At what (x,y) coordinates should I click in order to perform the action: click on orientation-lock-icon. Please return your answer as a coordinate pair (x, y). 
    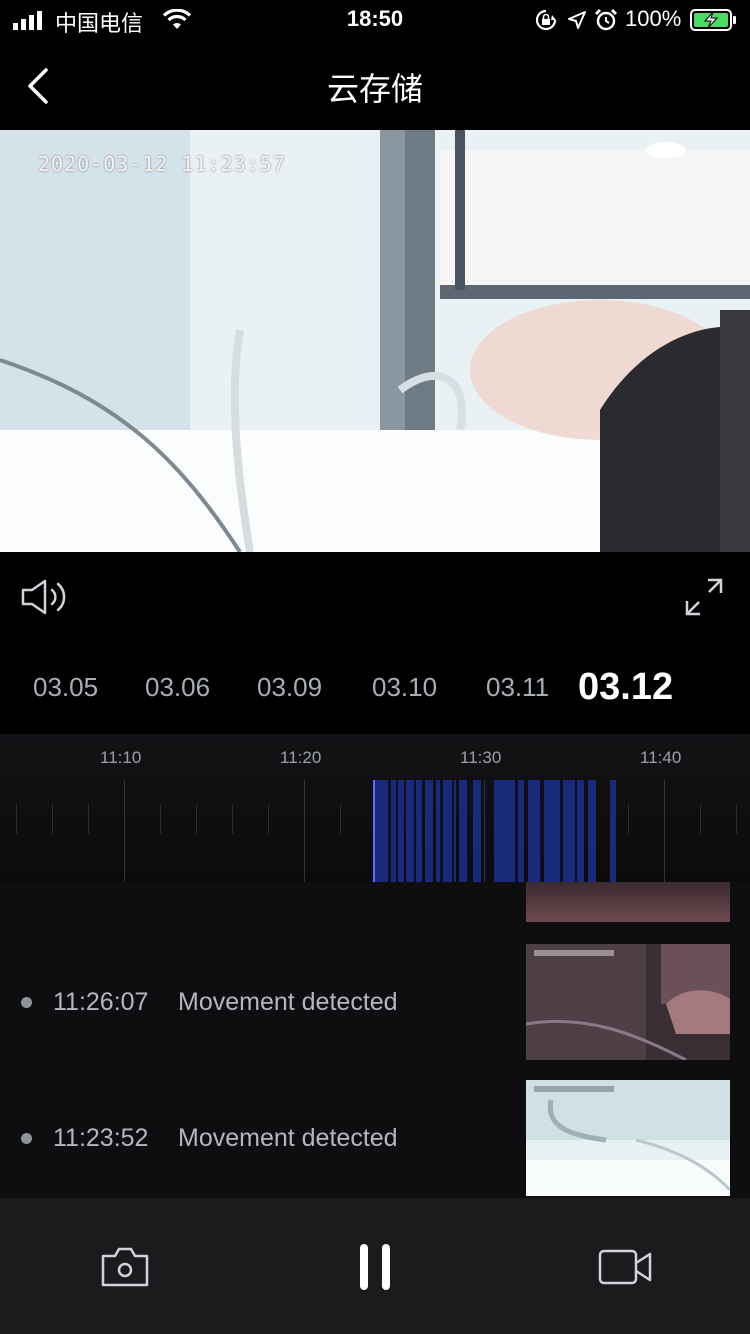
    Looking at the image, I should click on (546, 20).